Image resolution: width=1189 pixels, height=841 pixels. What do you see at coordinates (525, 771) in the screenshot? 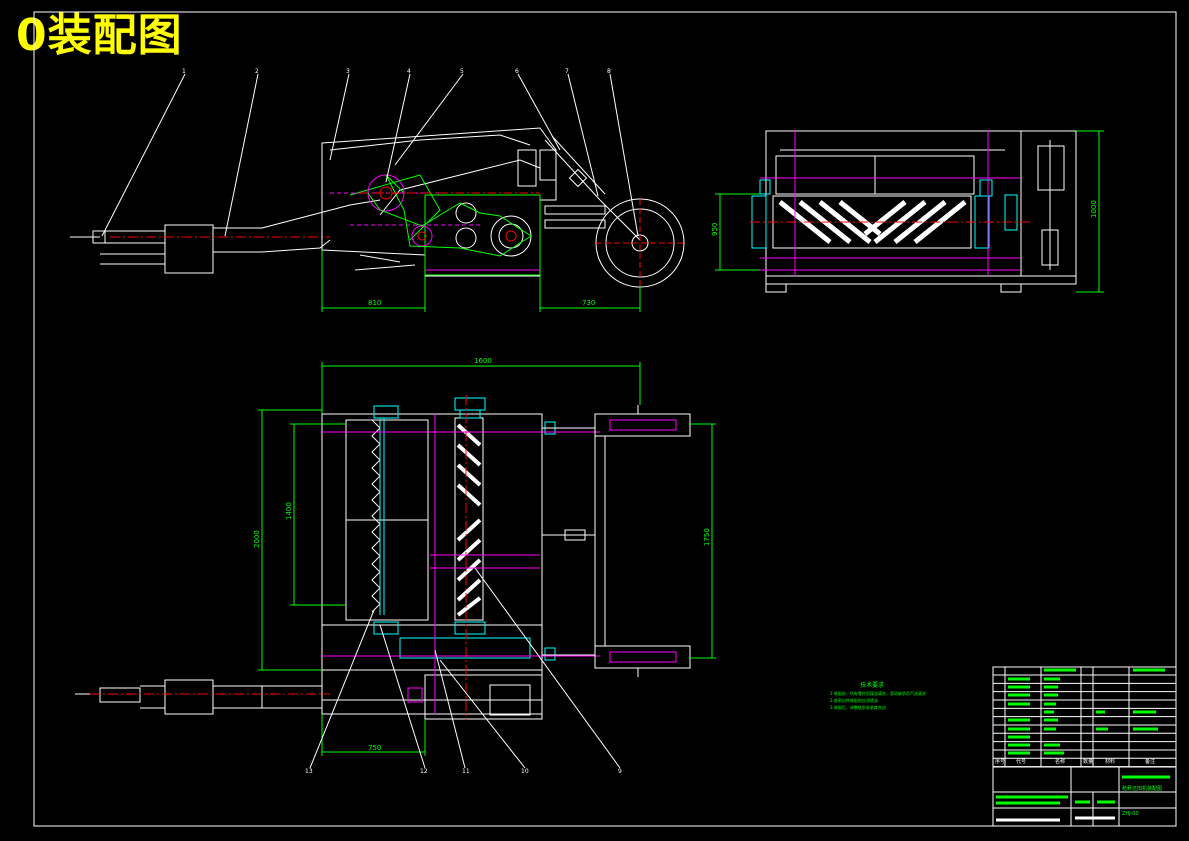
I see `balloon-10: 10` at bounding box center [525, 771].